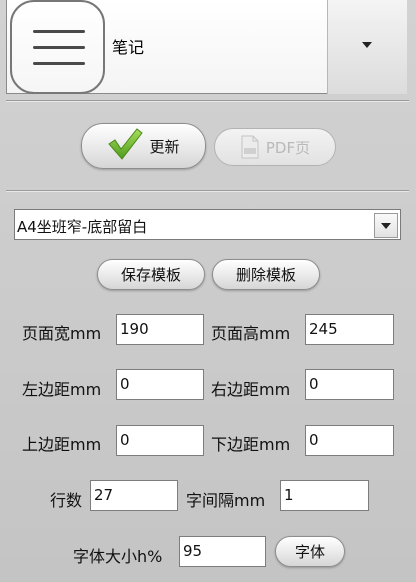 This screenshot has width=416, height=582. I want to click on template-select-arrow, so click(386, 225).